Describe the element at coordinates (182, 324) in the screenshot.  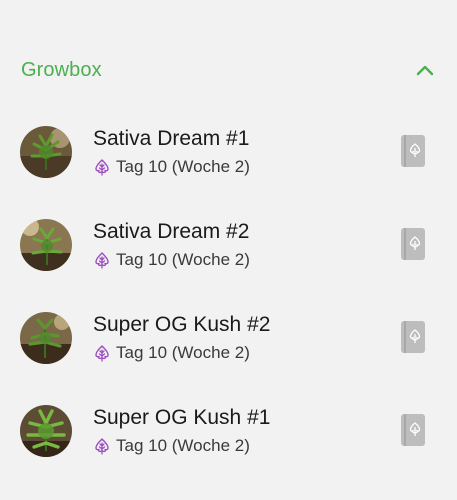
I see `plant-name: Super OG Kush #2` at that location.